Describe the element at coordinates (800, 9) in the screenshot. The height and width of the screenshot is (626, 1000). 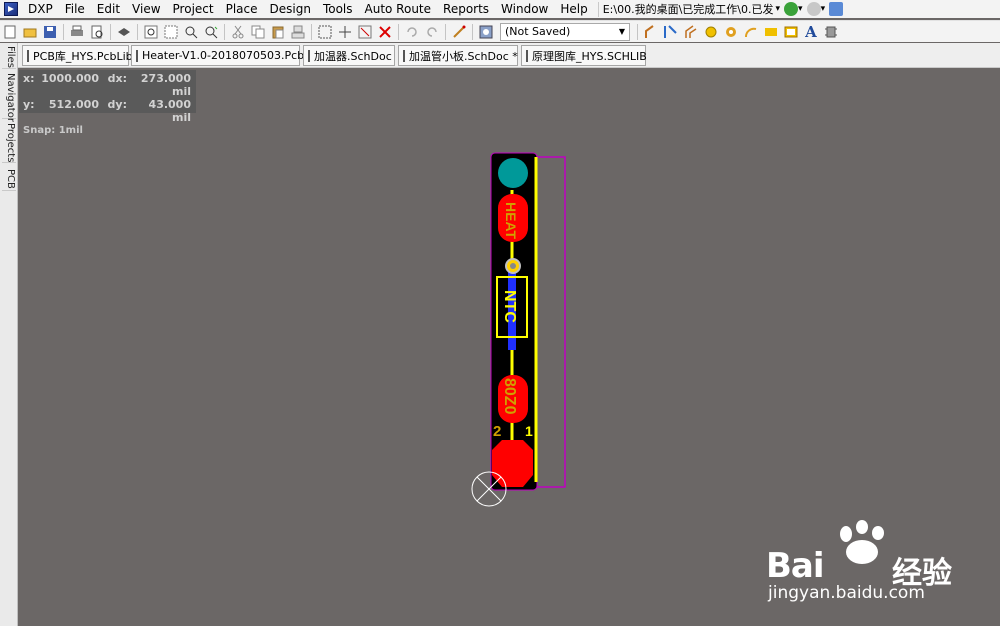
I see `back-dropdown-icon: ▾` at that location.